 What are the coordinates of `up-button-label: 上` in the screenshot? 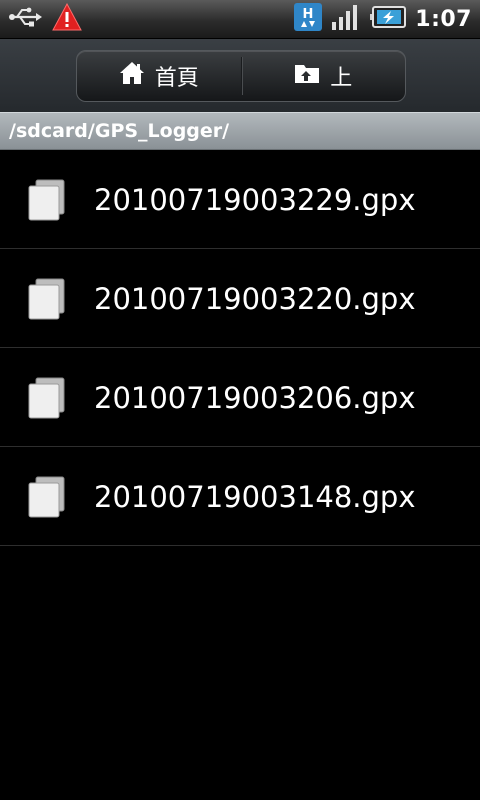 It's located at (341, 78).